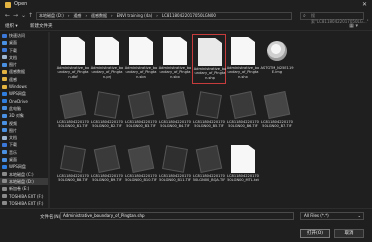 The height and width of the screenshot is (242, 372). What do you see at coordinates (349, 233) in the screenshot?
I see `cancel-button: 取消` at bounding box center [349, 233].